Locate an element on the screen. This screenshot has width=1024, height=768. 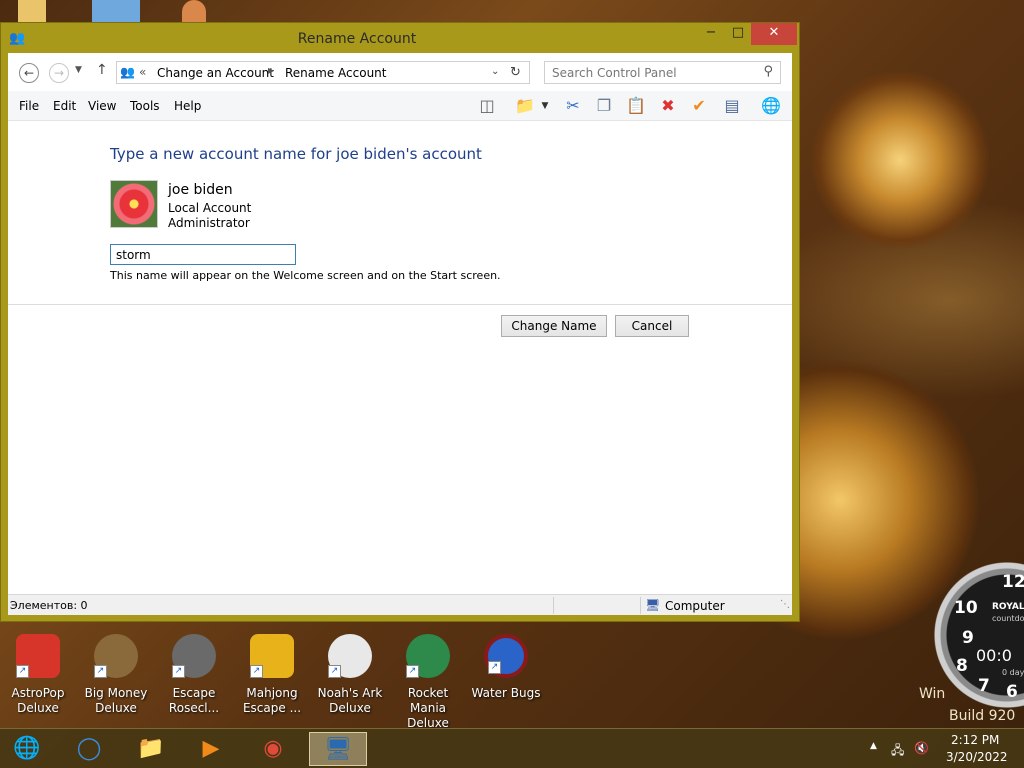
volume-muted-icon: 🔇 is located at coordinates (921, 748).